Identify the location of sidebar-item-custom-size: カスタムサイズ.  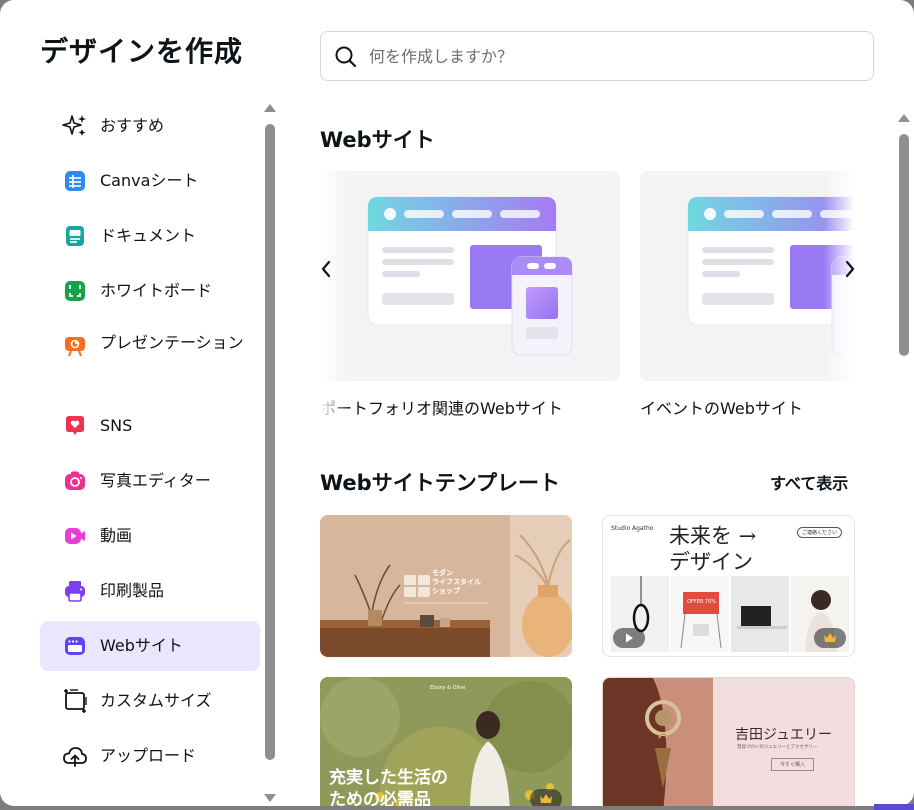
(150, 701).